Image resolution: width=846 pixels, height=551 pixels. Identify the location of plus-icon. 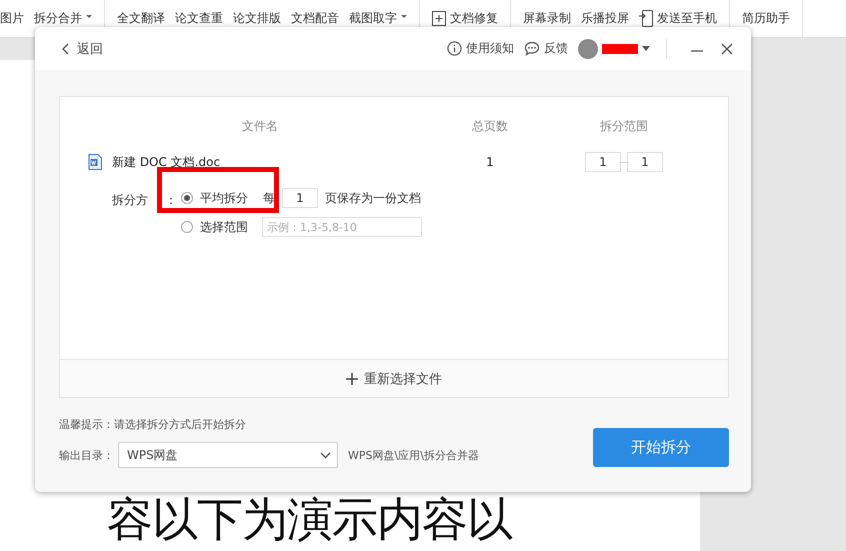
(352, 378).